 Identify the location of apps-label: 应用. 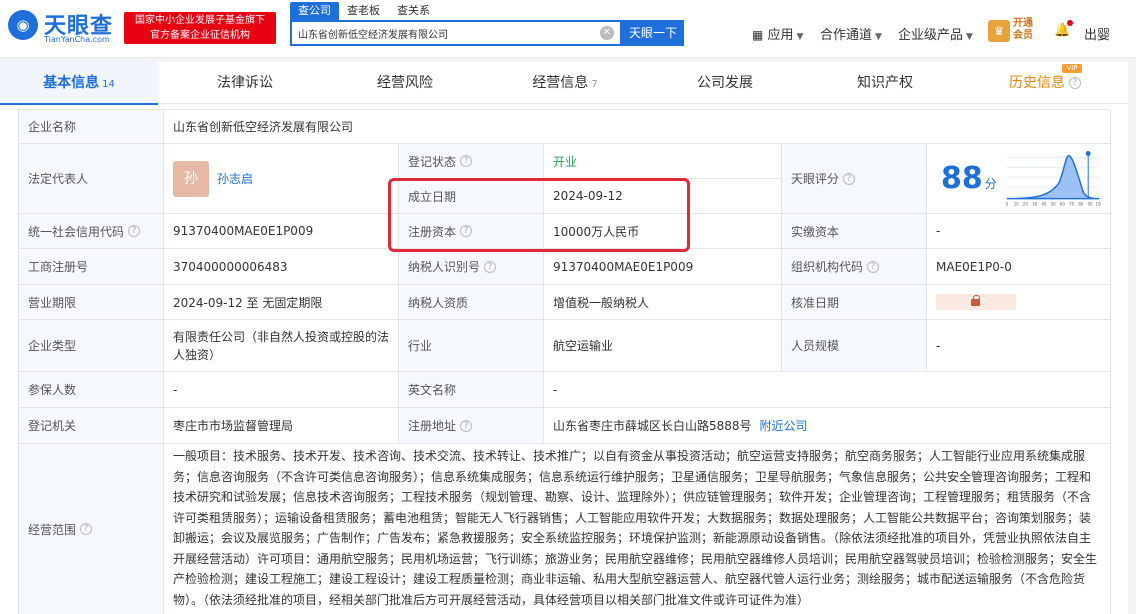
(780, 35).